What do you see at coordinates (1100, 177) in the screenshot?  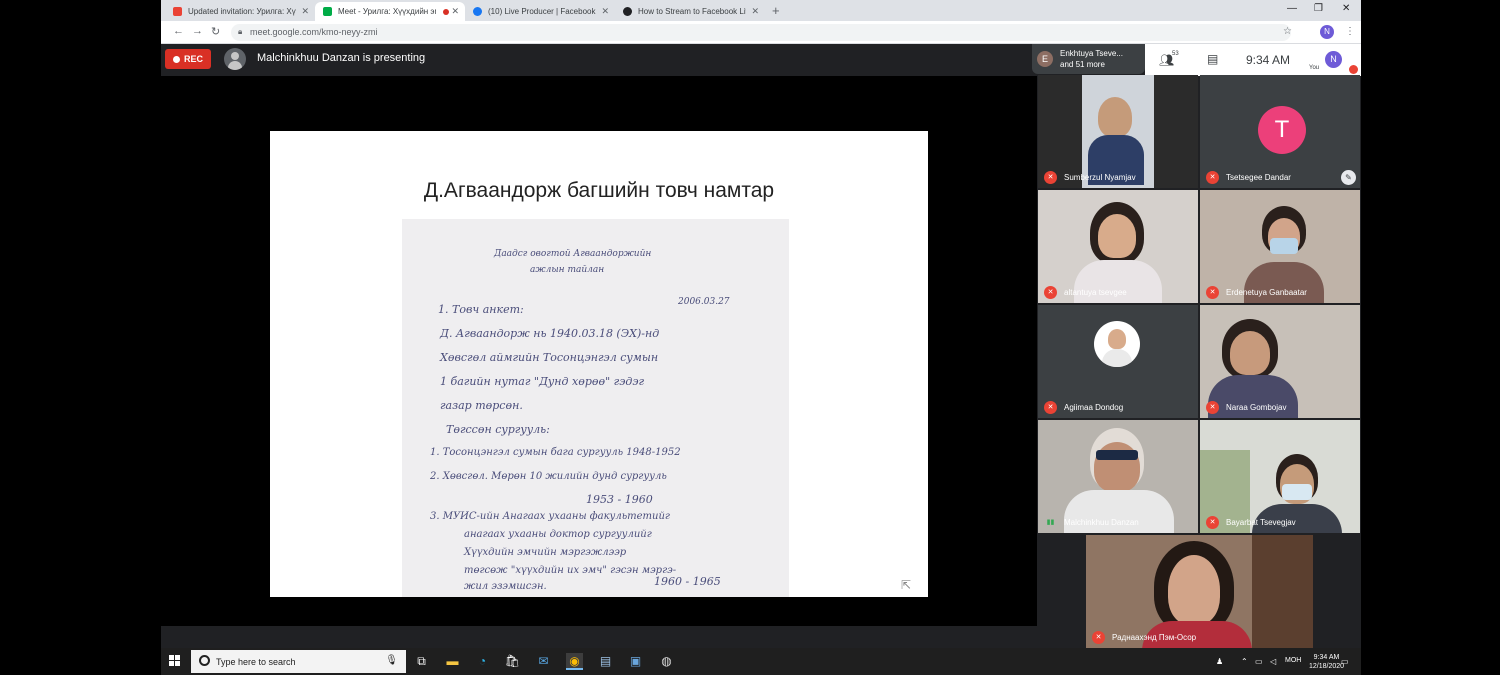 I see `participant-name: Sumberzul Nyamjav` at bounding box center [1100, 177].